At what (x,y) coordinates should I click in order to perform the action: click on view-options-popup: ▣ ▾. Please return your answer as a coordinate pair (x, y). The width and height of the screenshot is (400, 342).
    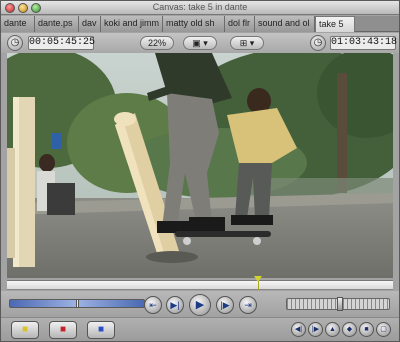
    Looking at the image, I should click on (200, 43).